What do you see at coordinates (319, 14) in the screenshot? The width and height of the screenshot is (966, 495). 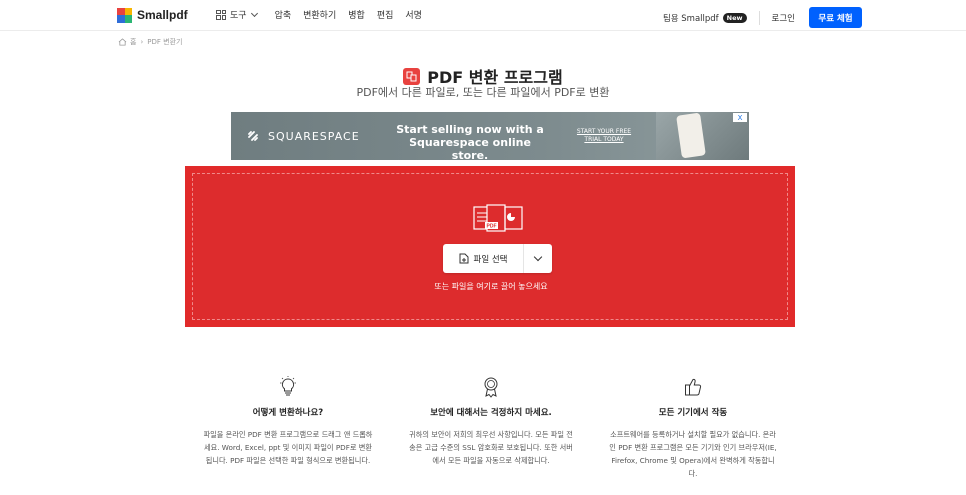 I see `nav-item-convert: 변환하기` at bounding box center [319, 14].